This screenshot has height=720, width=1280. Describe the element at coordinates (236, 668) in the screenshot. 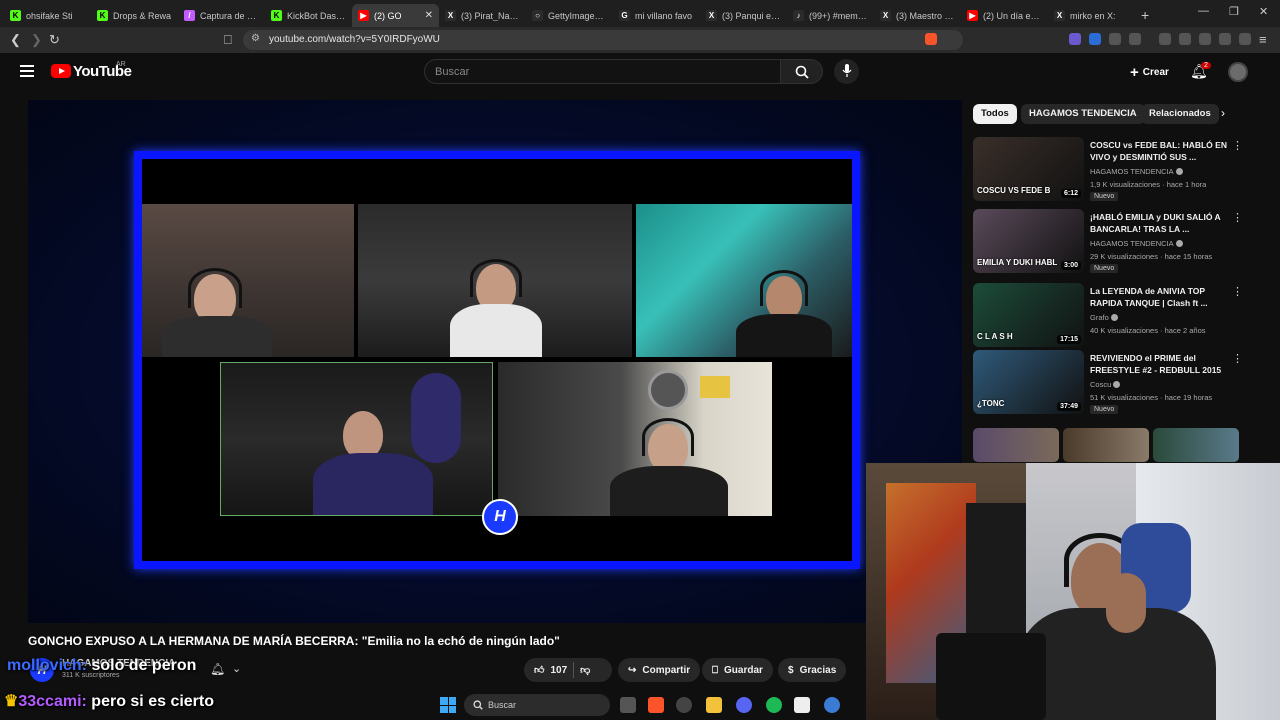

I see `chevron-down-icon: ⌄` at that location.